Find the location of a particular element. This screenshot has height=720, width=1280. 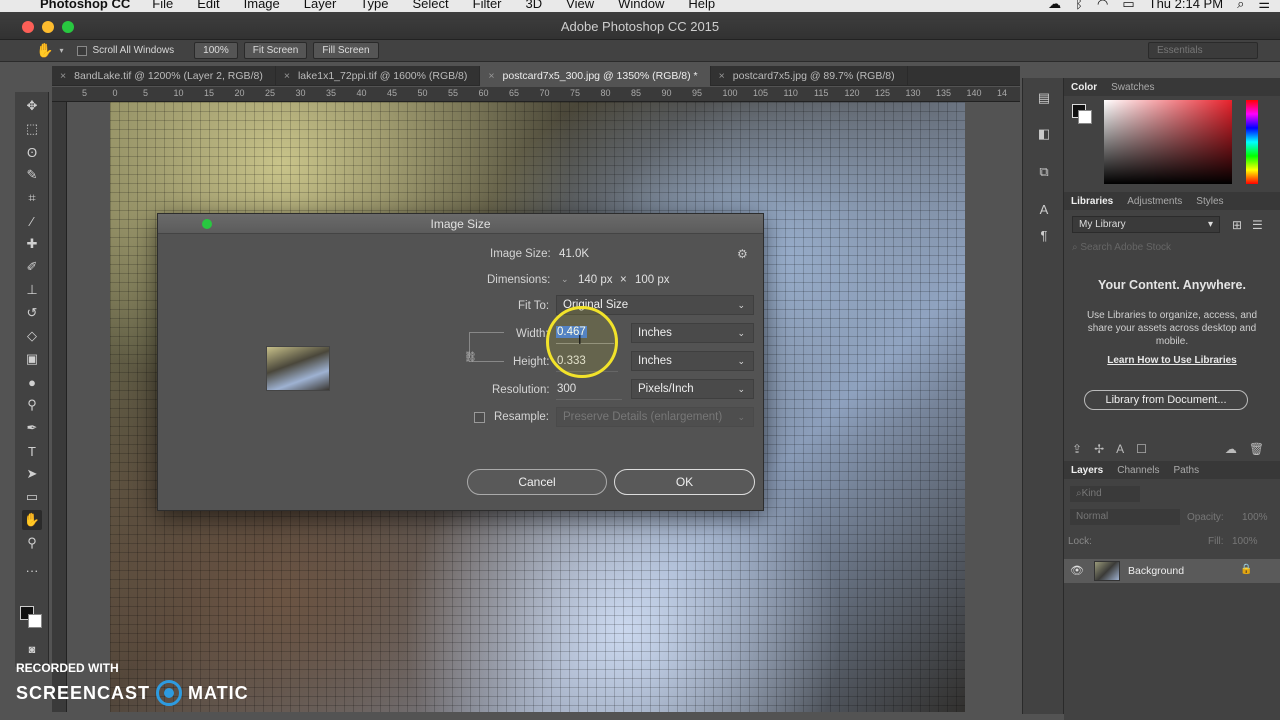

marquee-tool-icon: ⬚ is located at coordinates (32, 129).